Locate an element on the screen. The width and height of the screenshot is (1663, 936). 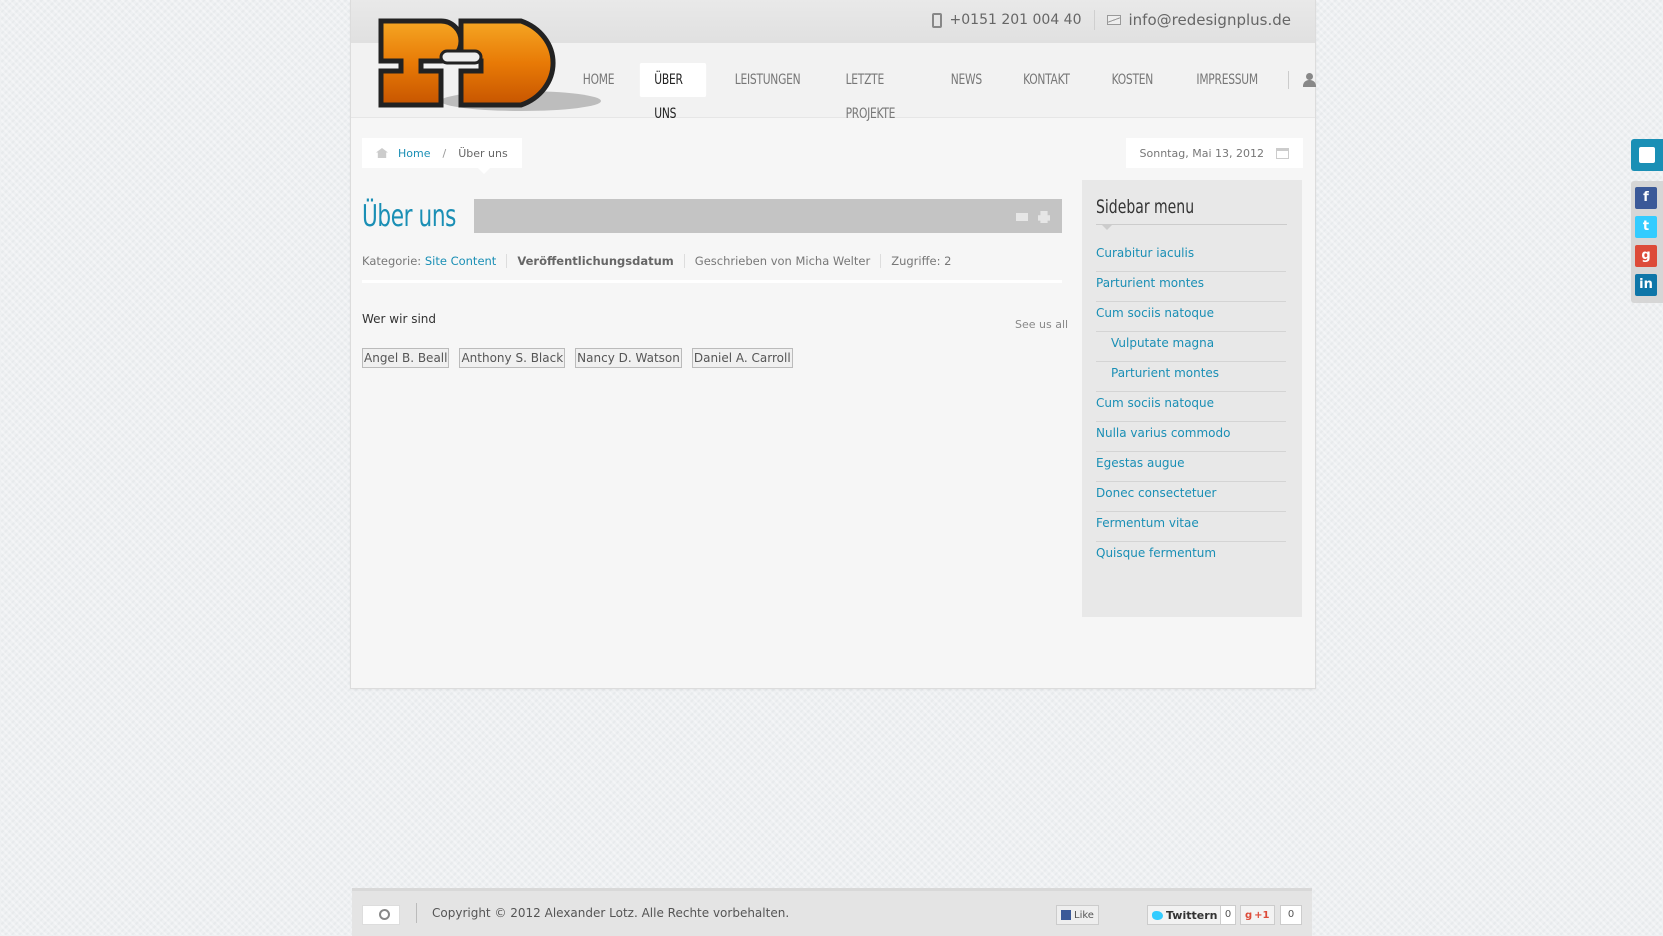
hits-count: Zugriffe: 2 is located at coordinates (920, 261).